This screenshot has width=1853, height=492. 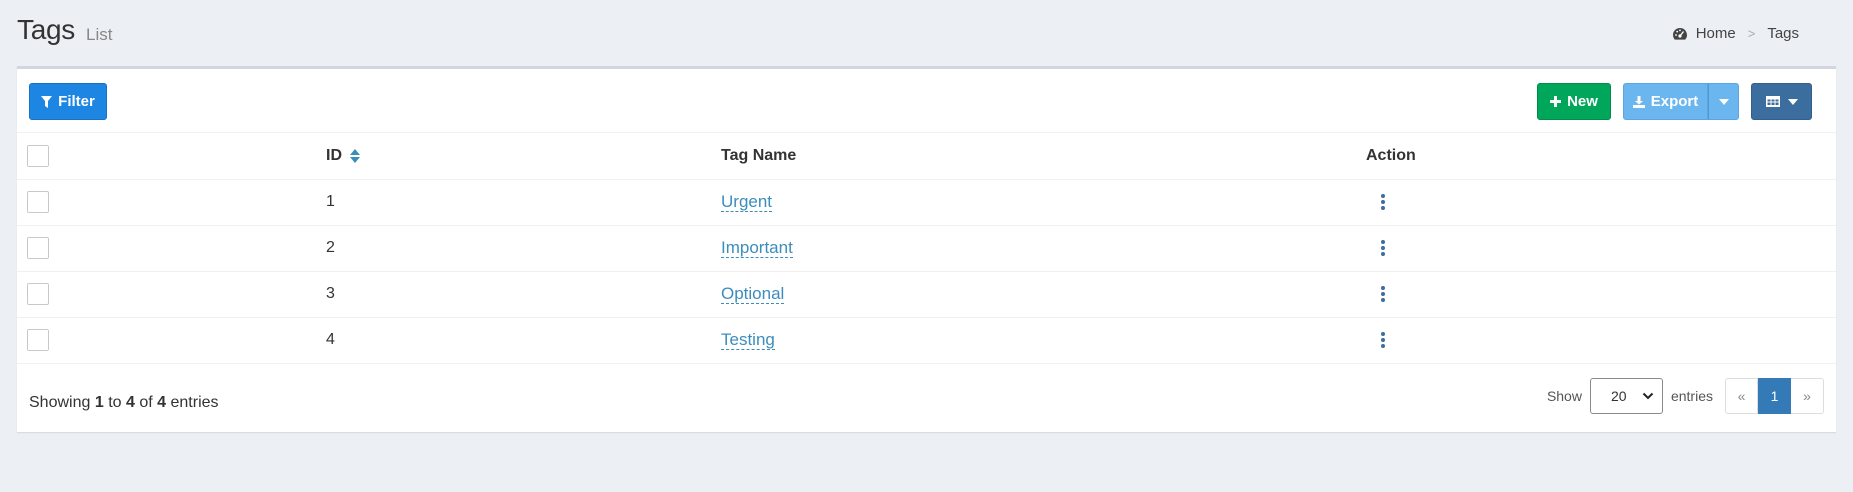 What do you see at coordinates (1807, 396) in the screenshot?
I see `pager-next: »` at bounding box center [1807, 396].